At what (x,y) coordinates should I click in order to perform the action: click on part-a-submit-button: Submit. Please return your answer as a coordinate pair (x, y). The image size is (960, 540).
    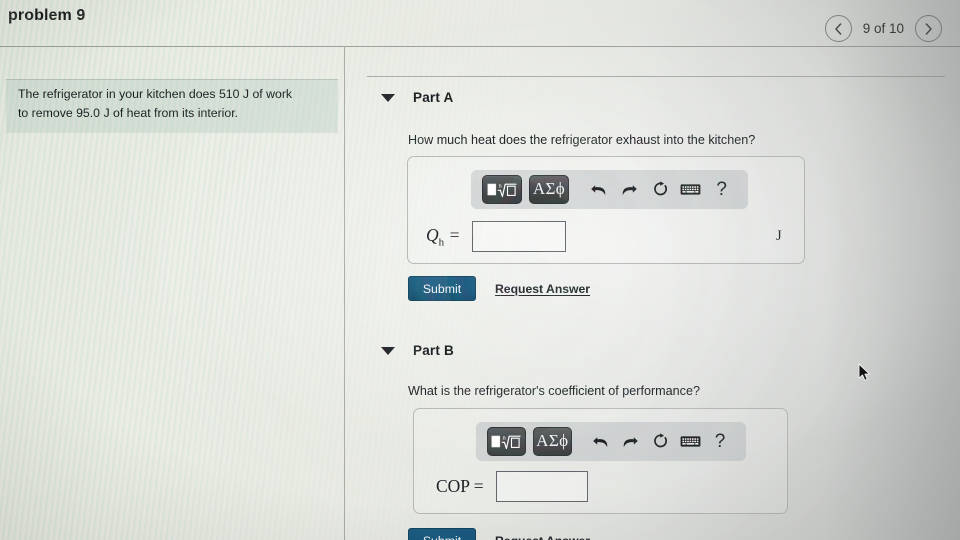
    Looking at the image, I should click on (442, 288).